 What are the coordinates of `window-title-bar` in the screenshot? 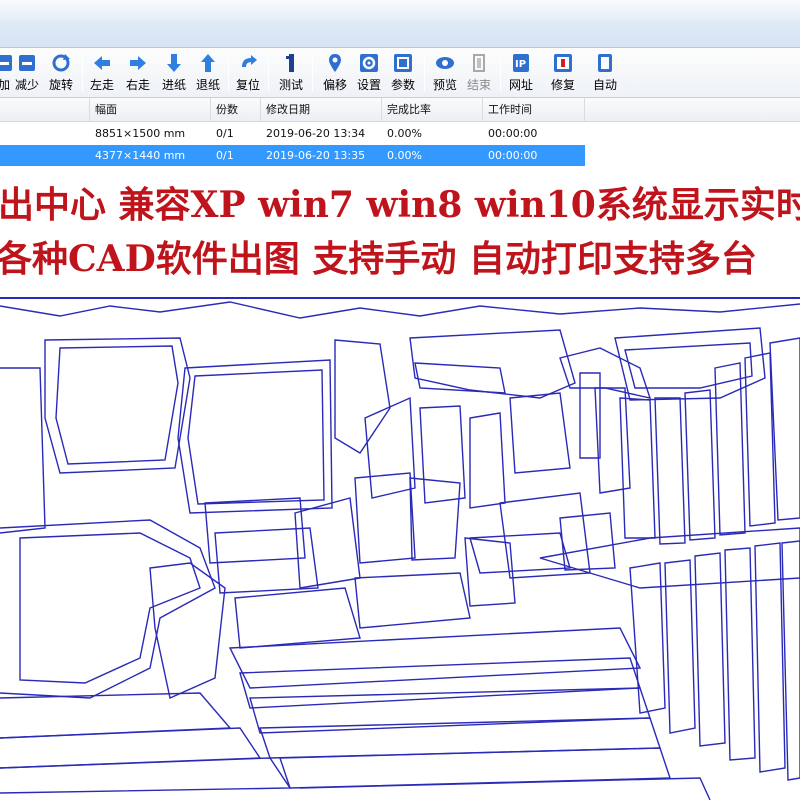 It's located at (400, 24).